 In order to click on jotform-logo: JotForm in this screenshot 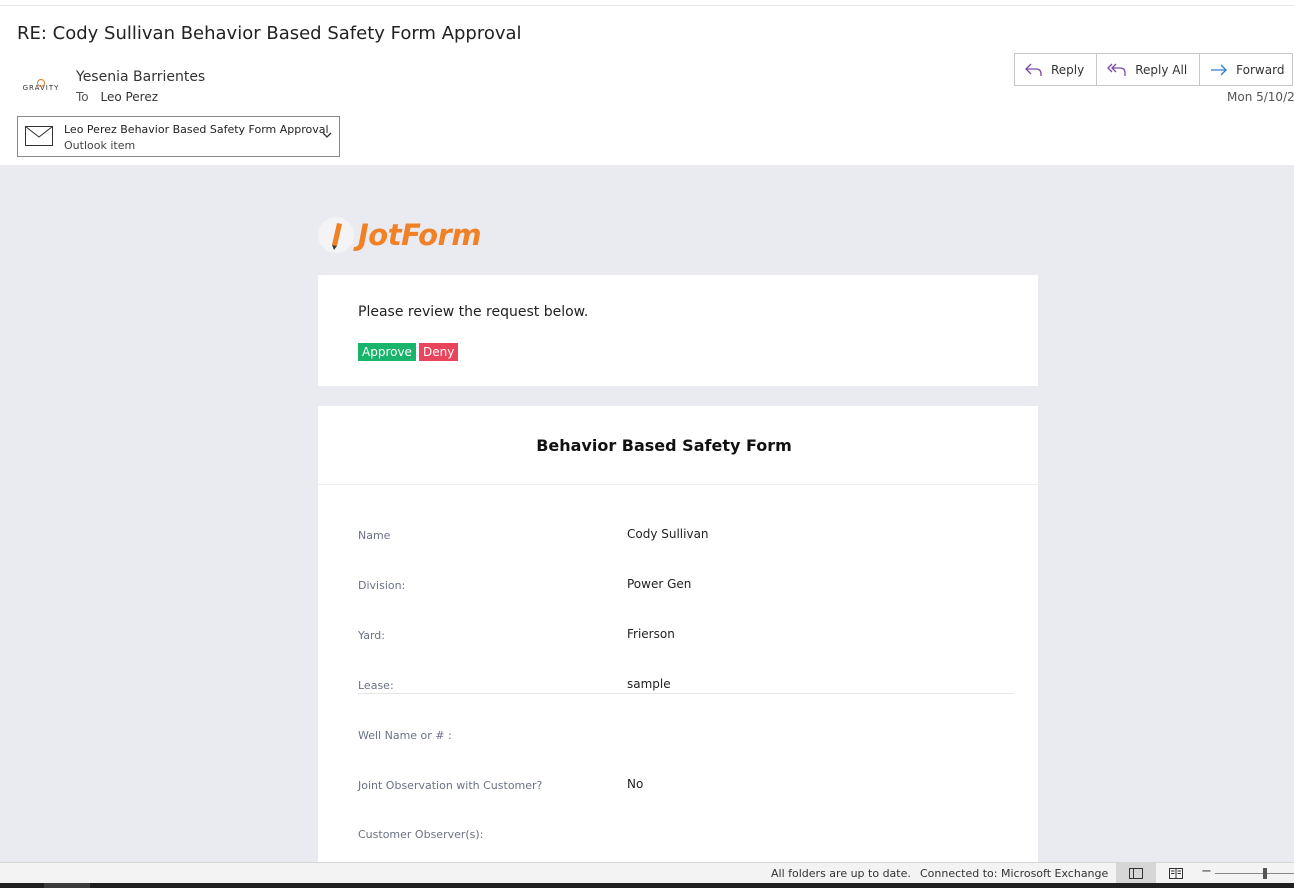, I will do `click(400, 235)`.